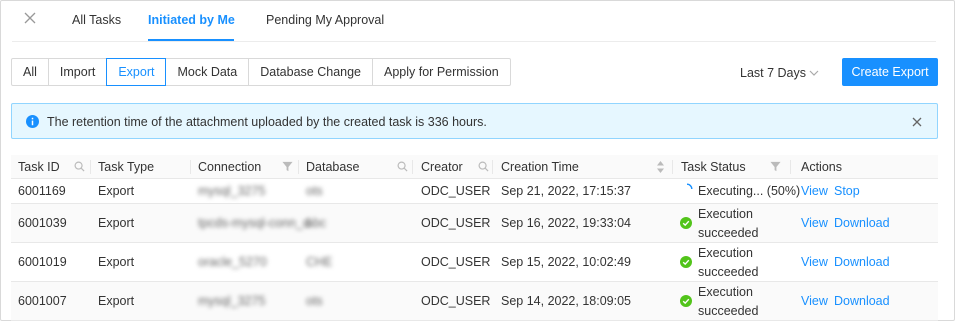 This screenshot has height=321, width=955. I want to click on creation-time: Sep 14, 2022, 18:09:05, so click(566, 301).